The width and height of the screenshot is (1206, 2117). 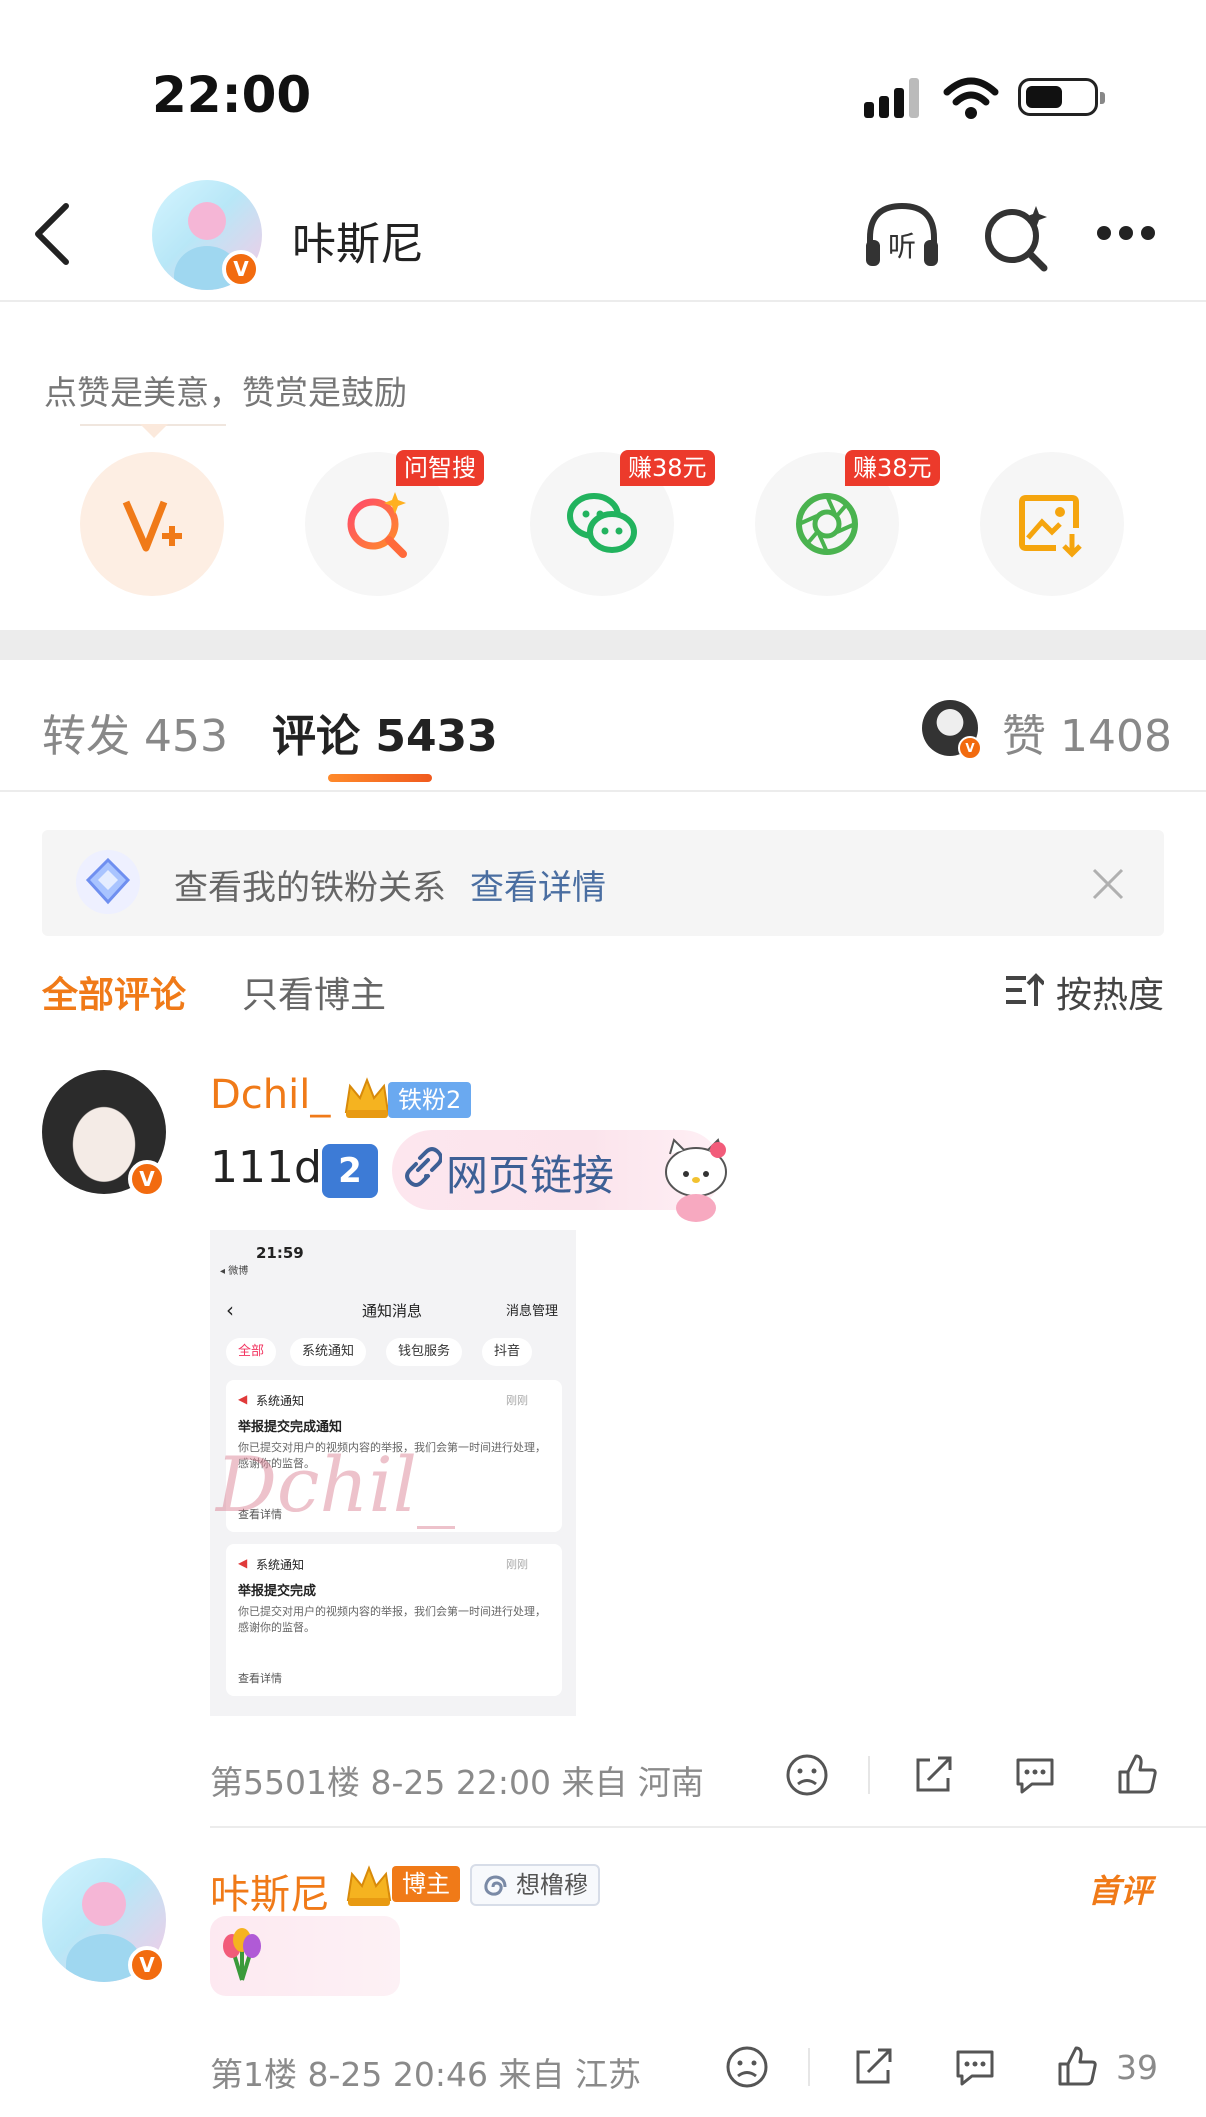 What do you see at coordinates (1108, 884) in the screenshot?
I see `close-icon` at bounding box center [1108, 884].